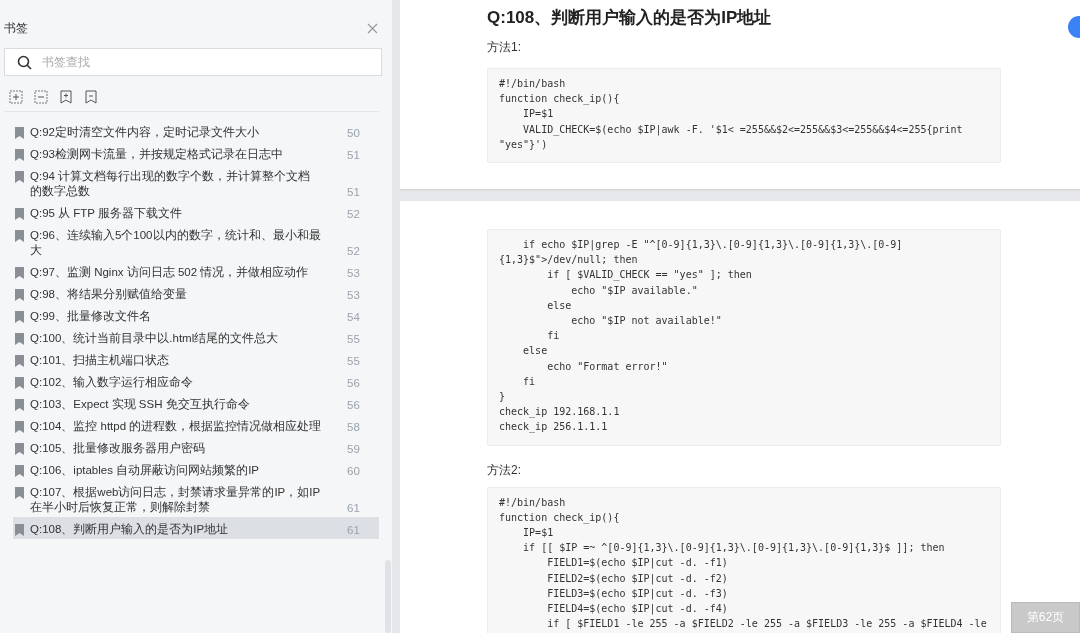  I want to click on bookmark-item: Q:92定时清空文件内容，定时记录文件大小 50, so click(196, 131).